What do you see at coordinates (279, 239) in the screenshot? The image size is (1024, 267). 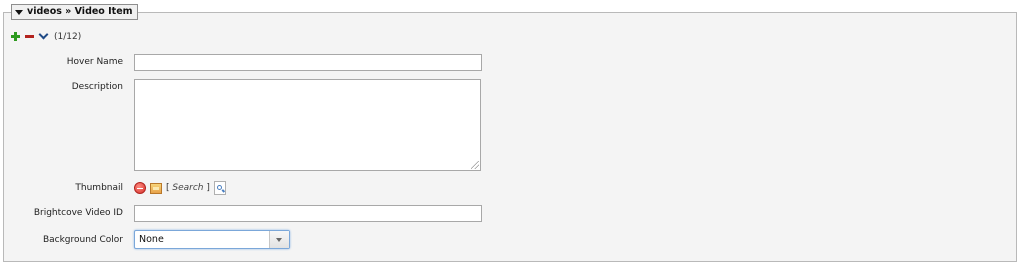 I see `dropdown-arrow-icon` at bounding box center [279, 239].